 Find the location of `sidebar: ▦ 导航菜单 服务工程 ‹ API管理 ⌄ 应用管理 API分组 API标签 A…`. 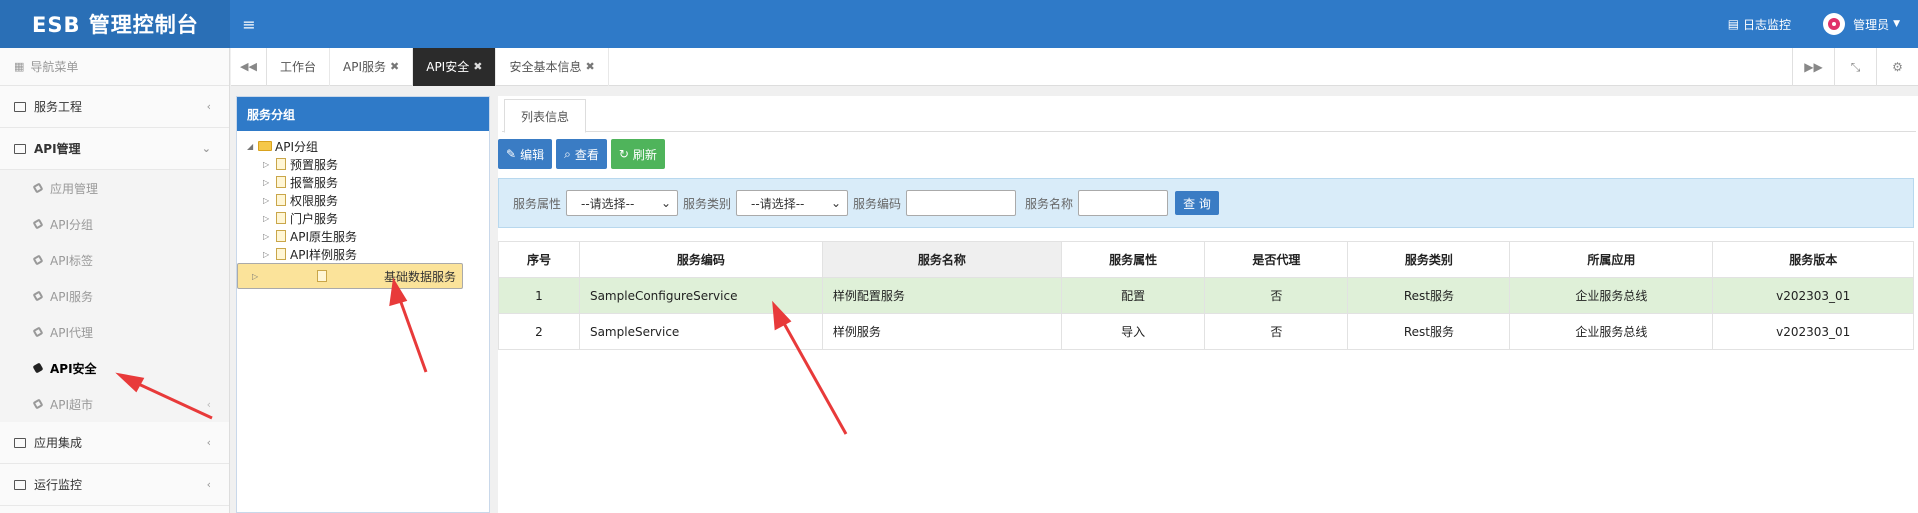

sidebar: ▦ 导航菜单 服务工程 ‹ API管理 ⌄ 应用管理 API分组 API标签 A… is located at coordinates (115, 280).